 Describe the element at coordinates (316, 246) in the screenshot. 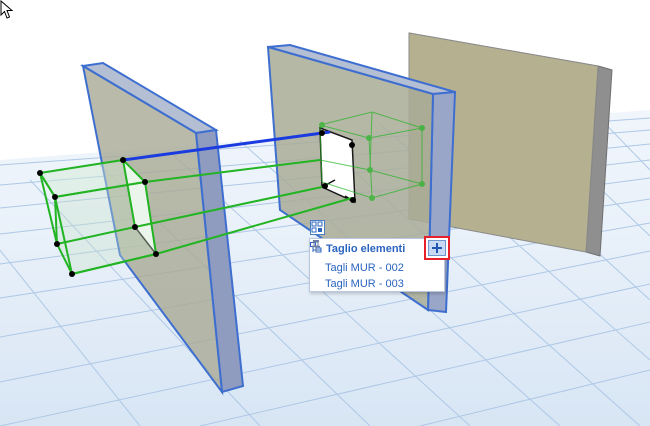

I see `pin-icon` at that location.